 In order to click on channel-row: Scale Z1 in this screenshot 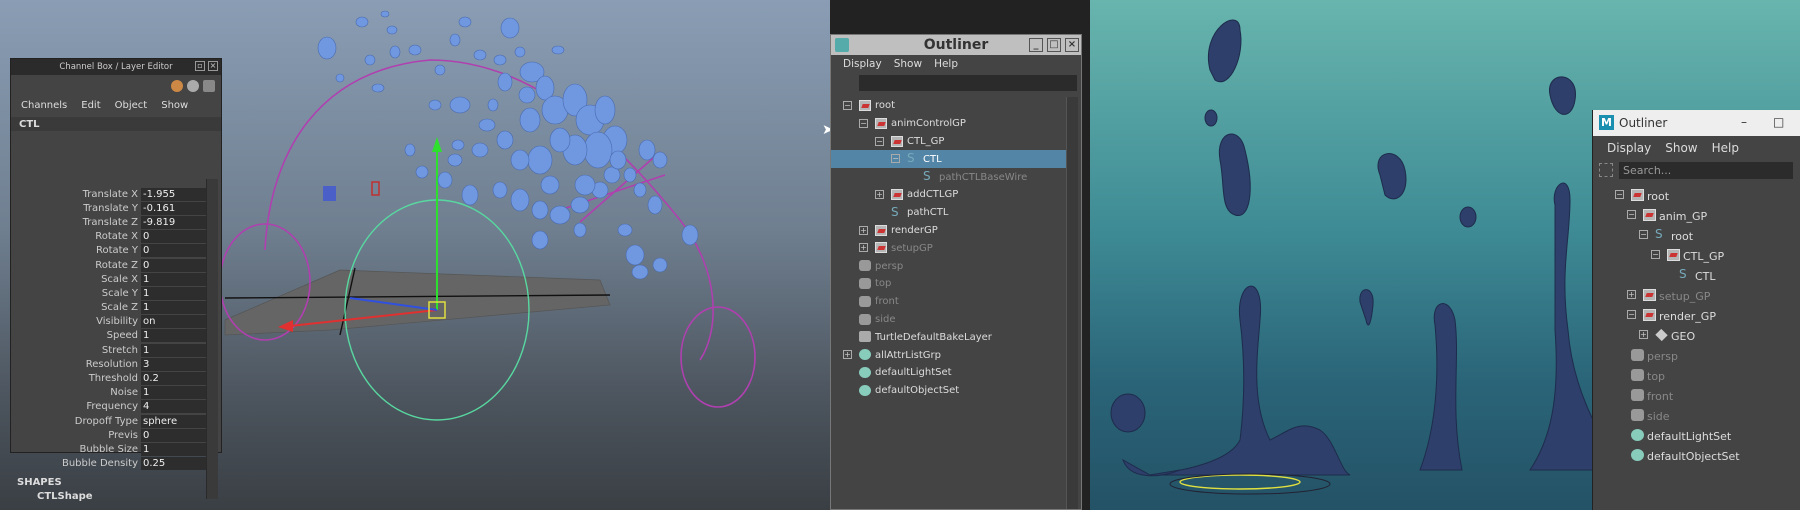, I will do `click(110, 308)`.